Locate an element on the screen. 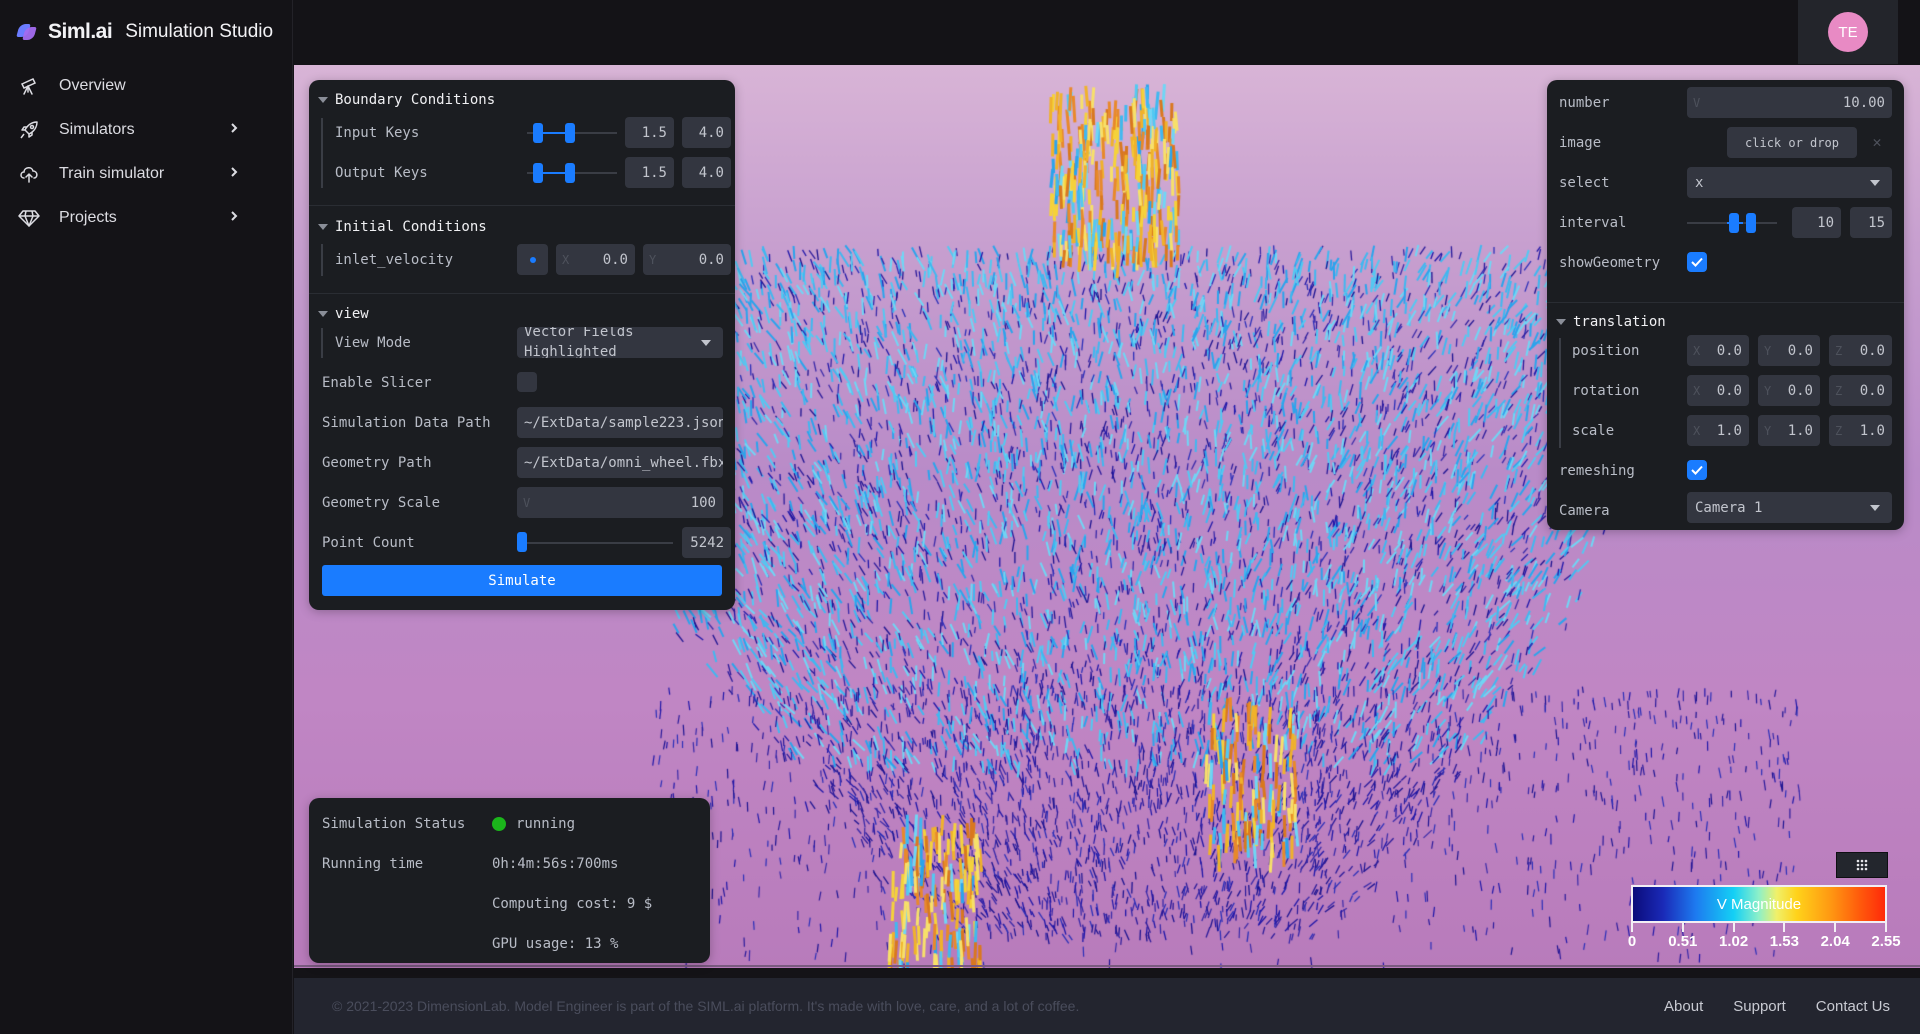  user-menu: TE is located at coordinates (1848, 32).